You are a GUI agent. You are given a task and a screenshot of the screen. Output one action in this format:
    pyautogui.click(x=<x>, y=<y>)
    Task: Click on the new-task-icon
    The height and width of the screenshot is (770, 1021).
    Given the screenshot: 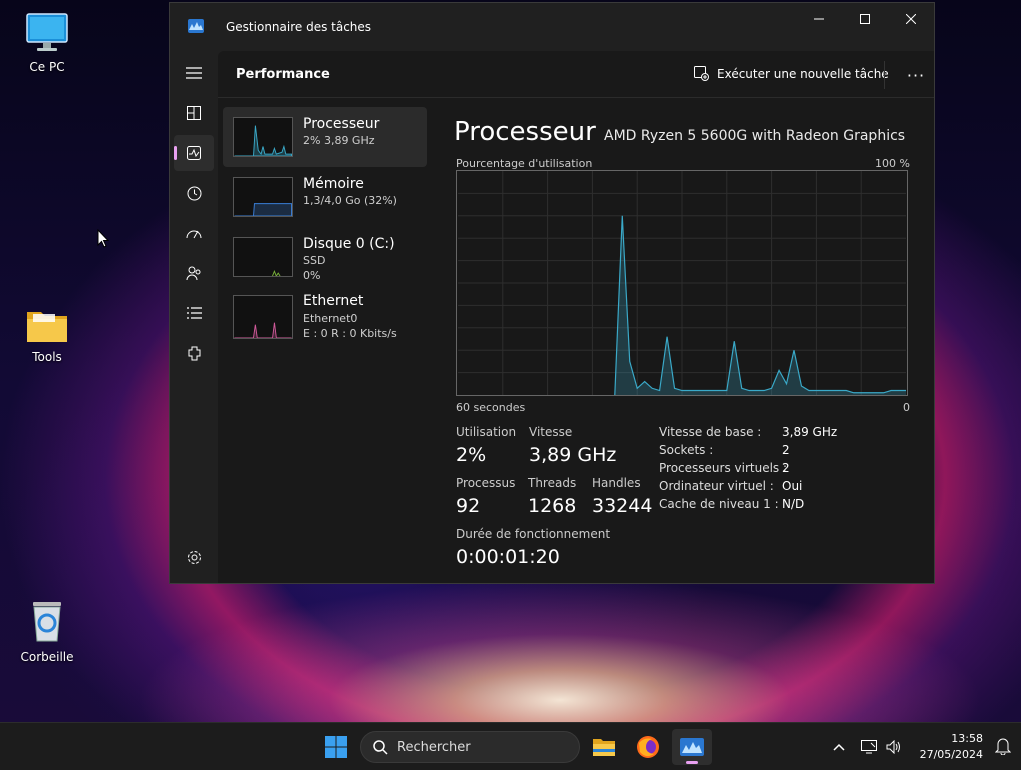 What is the action you would take?
    pyautogui.click(x=701, y=73)
    